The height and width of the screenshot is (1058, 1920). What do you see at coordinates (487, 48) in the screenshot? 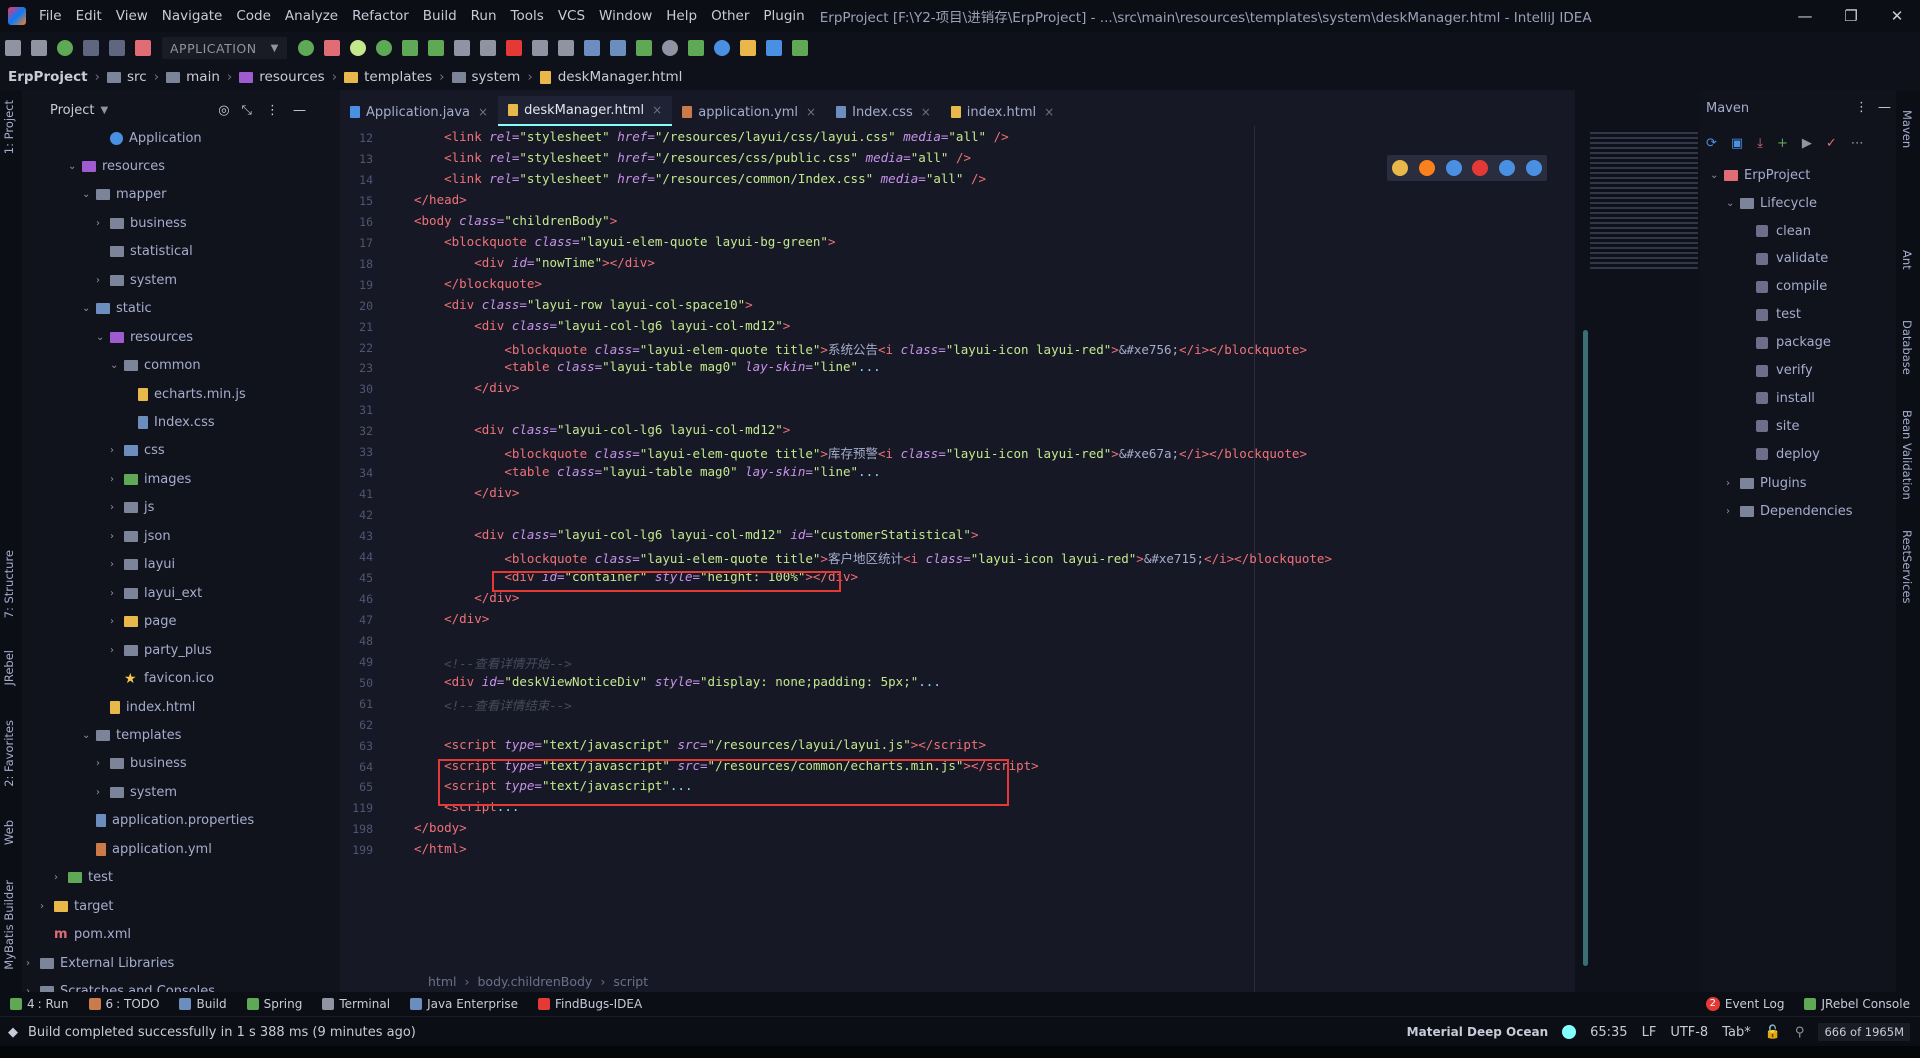
I see `tools-icon` at bounding box center [487, 48].